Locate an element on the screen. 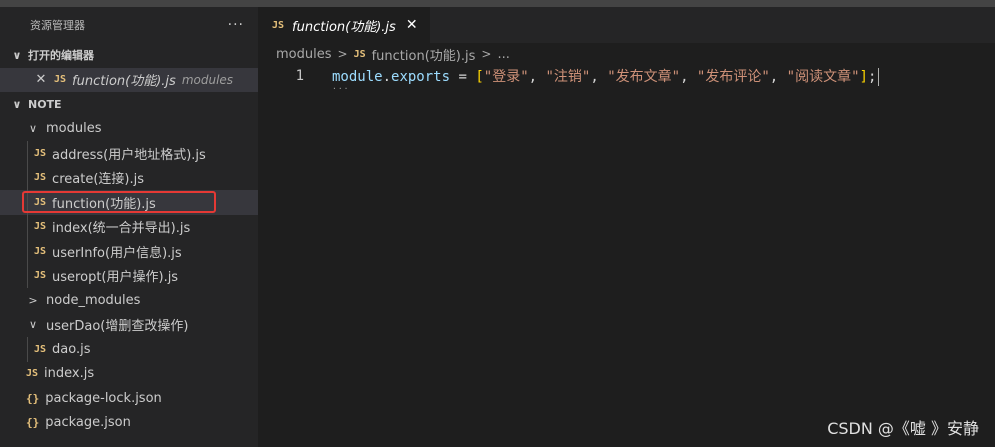 The height and width of the screenshot is (447, 995). file-label: package.json is located at coordinates (88, 423).